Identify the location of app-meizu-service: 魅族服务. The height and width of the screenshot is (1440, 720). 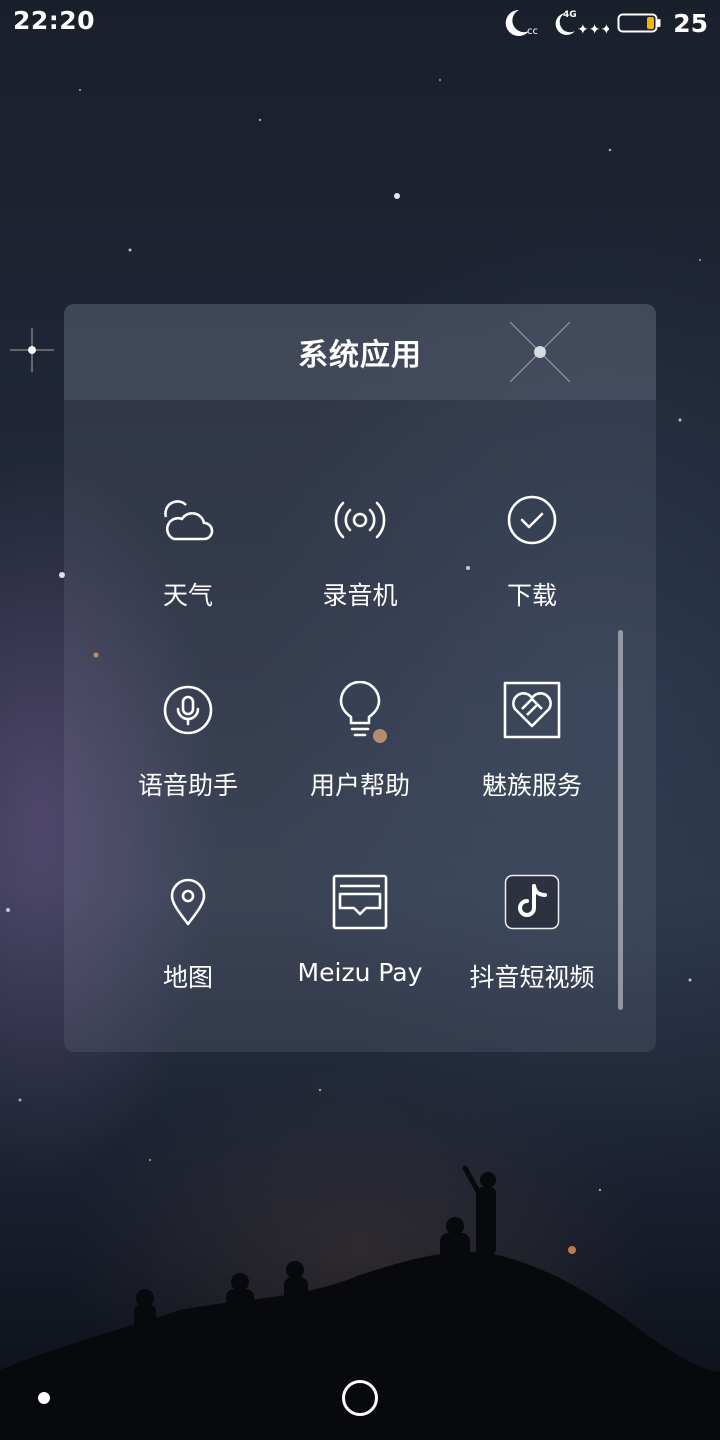
(532, 755).